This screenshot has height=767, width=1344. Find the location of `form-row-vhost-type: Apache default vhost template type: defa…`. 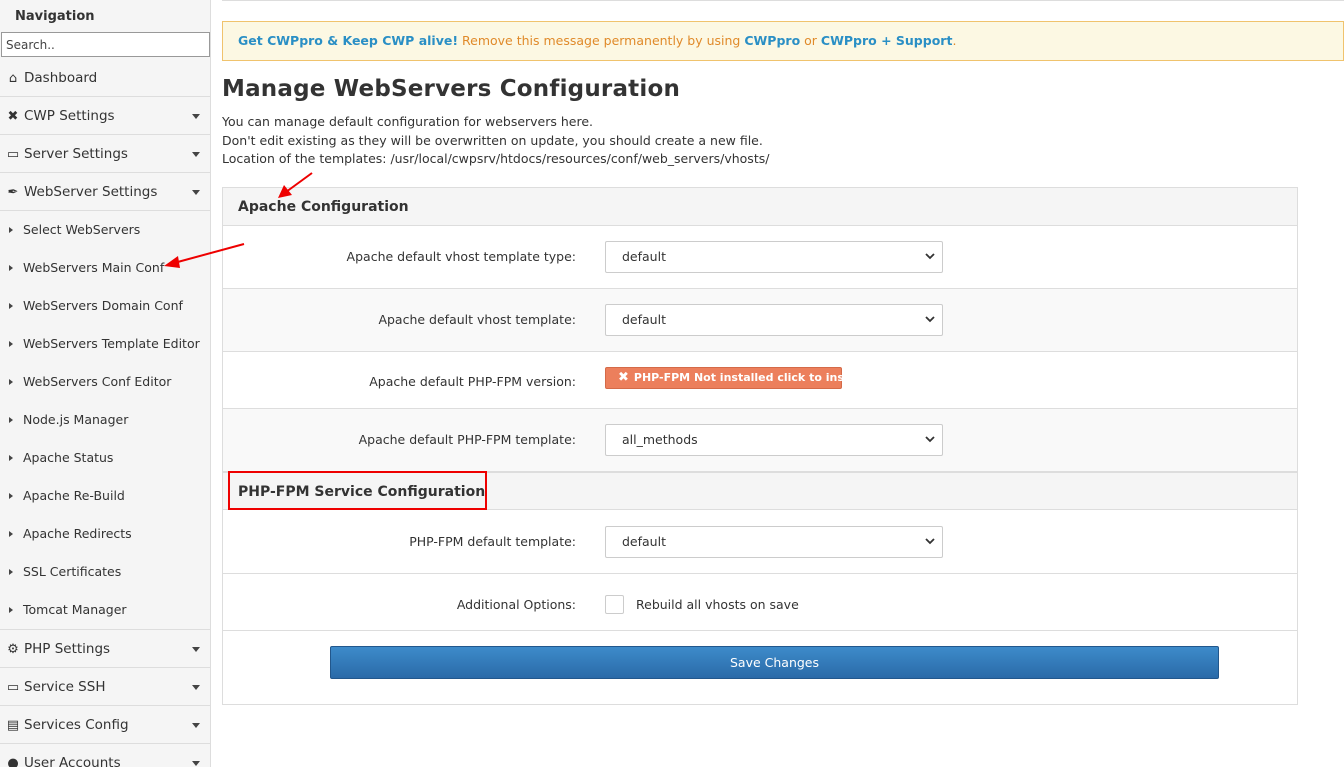

form-row-vhost-type: Apache default vhost template type: defa… is located at coordinates (760, 257).